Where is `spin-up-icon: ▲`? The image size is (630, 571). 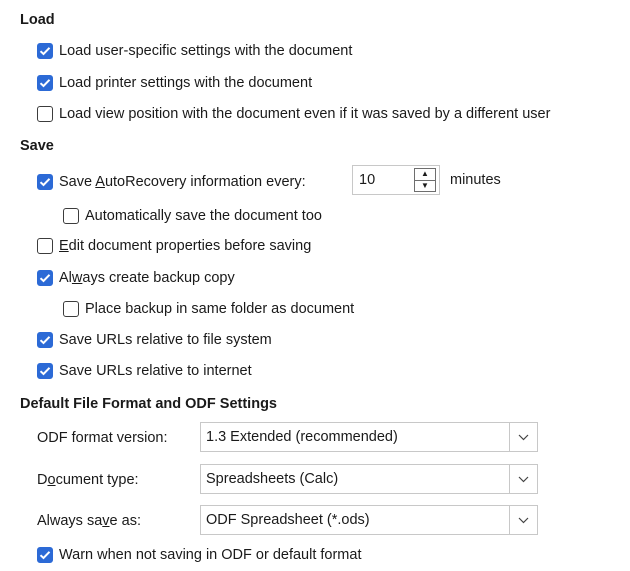
spin-up-icon: ▲ is located at coordinates (425, 174).